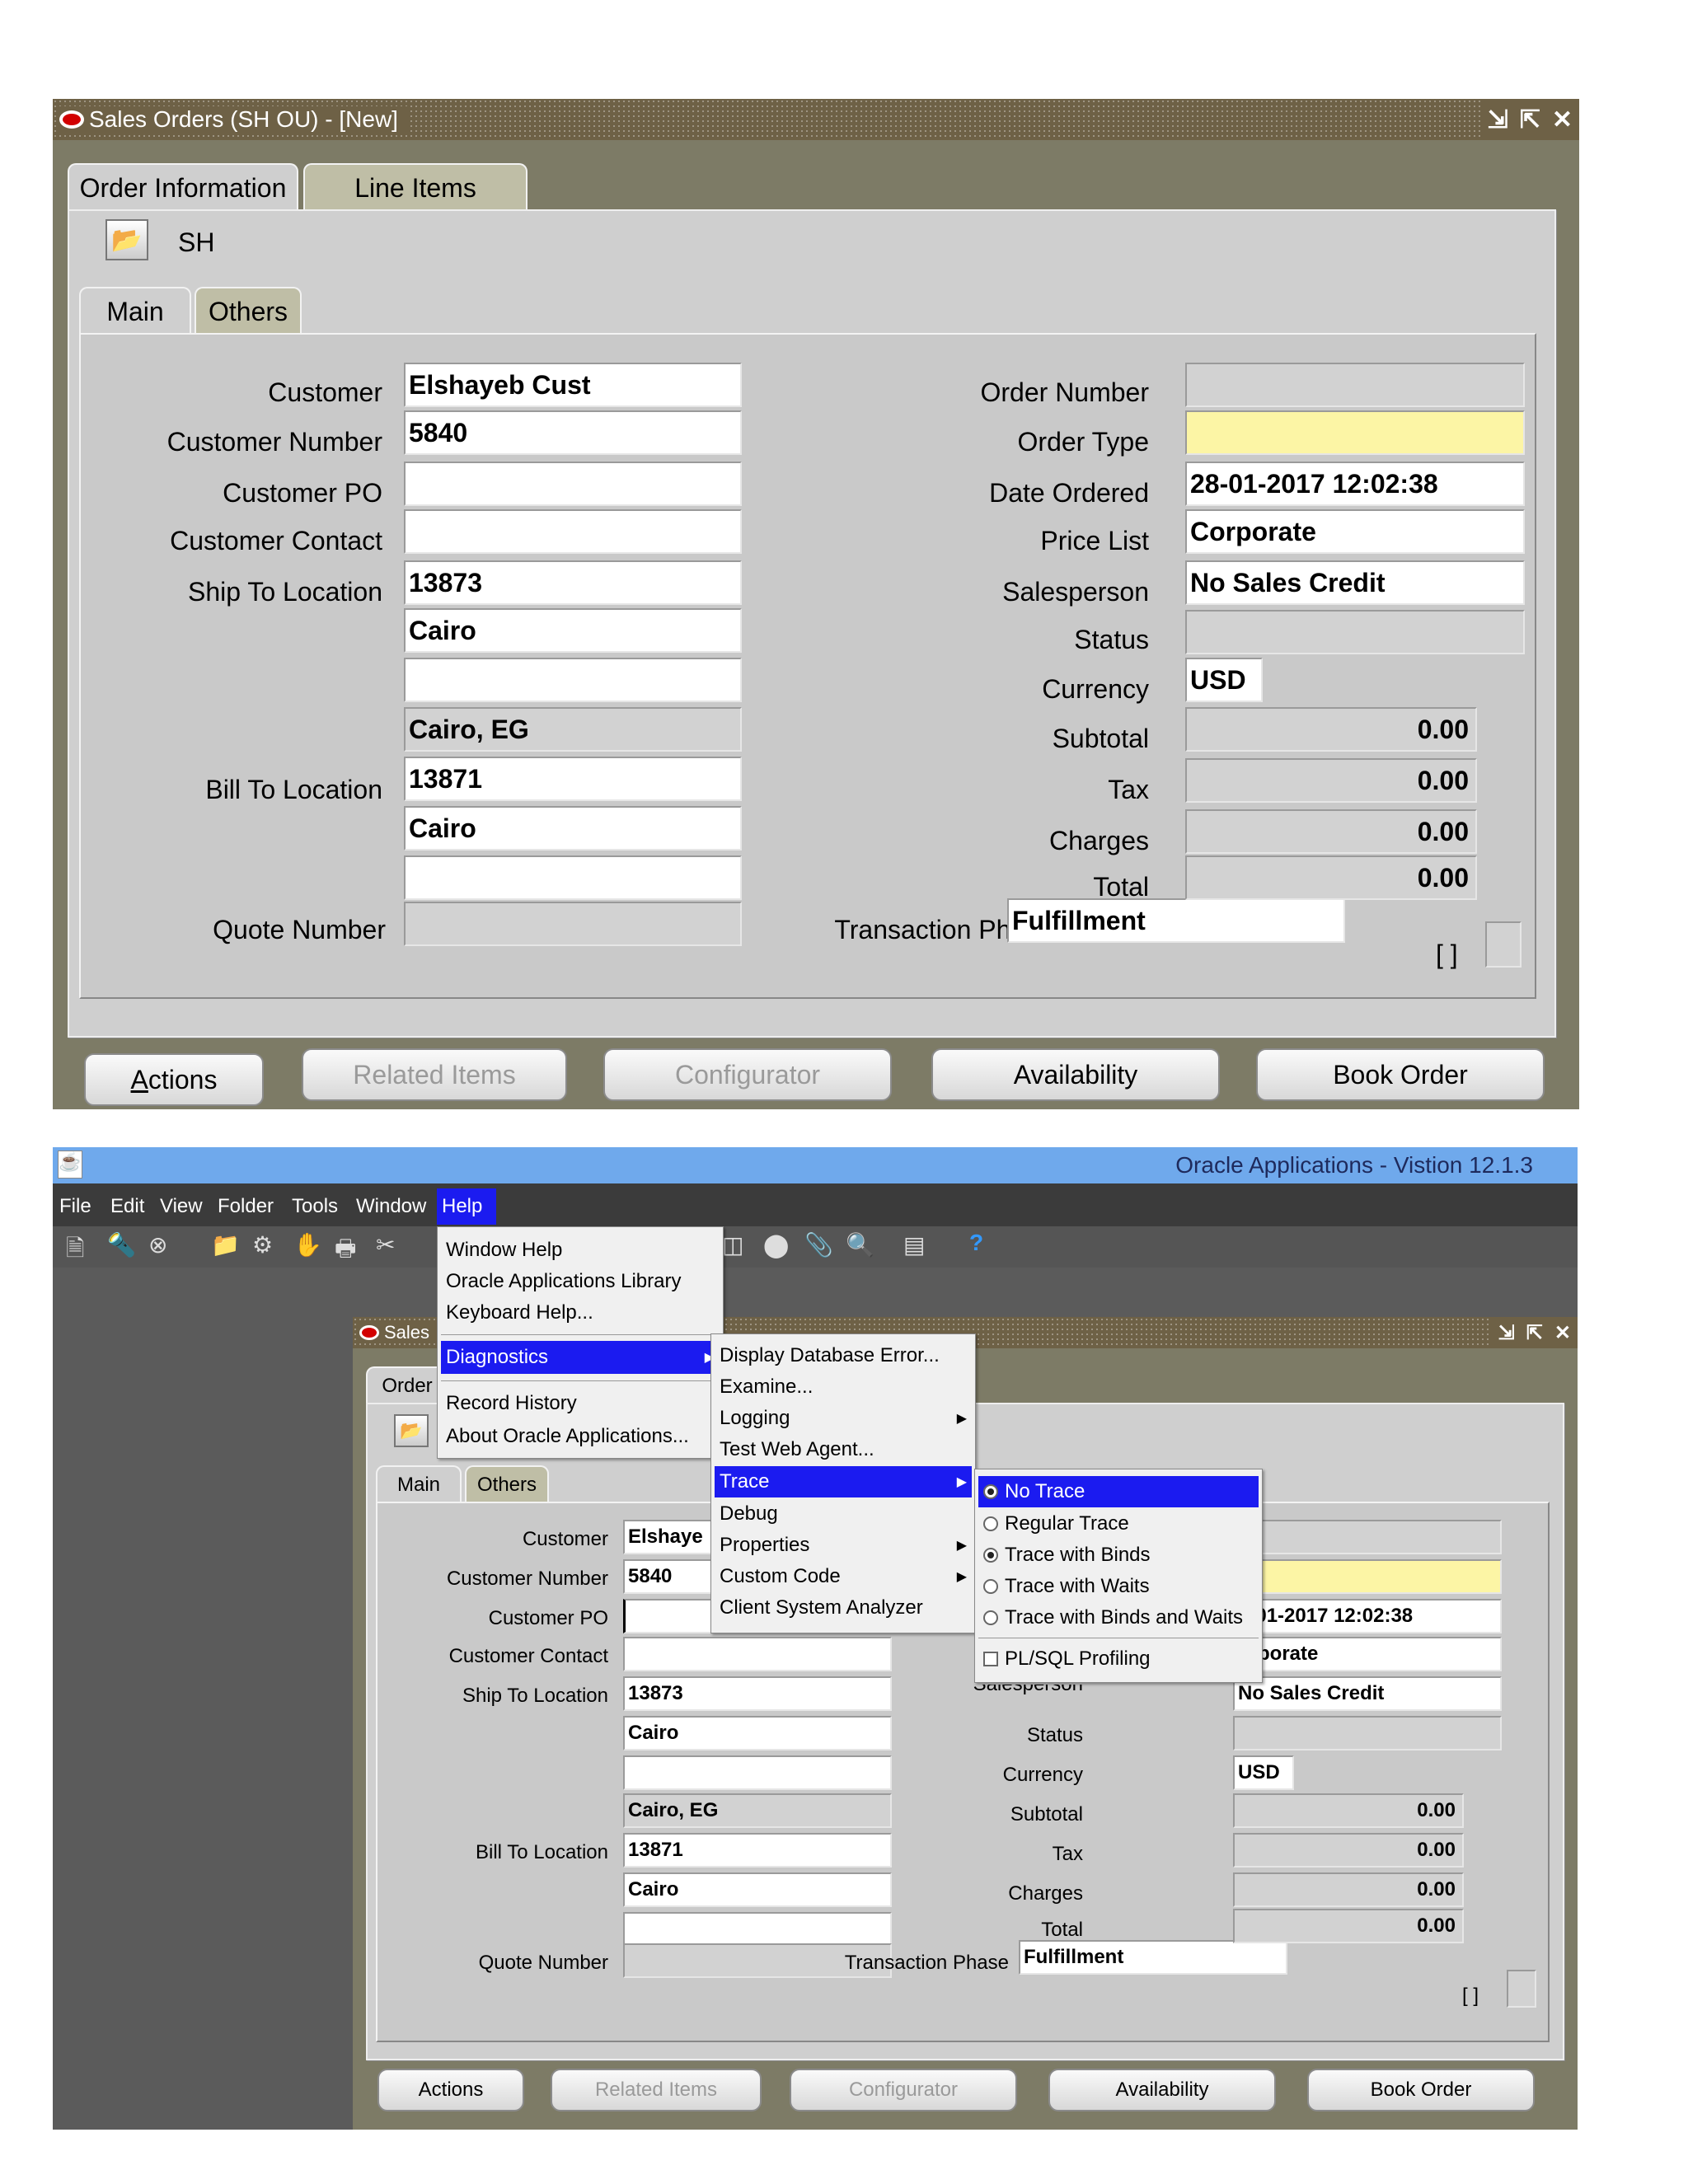 This screenshot has width=1688, height=2184. I want to click on menu-tools: Tools, so click(315, 1206).